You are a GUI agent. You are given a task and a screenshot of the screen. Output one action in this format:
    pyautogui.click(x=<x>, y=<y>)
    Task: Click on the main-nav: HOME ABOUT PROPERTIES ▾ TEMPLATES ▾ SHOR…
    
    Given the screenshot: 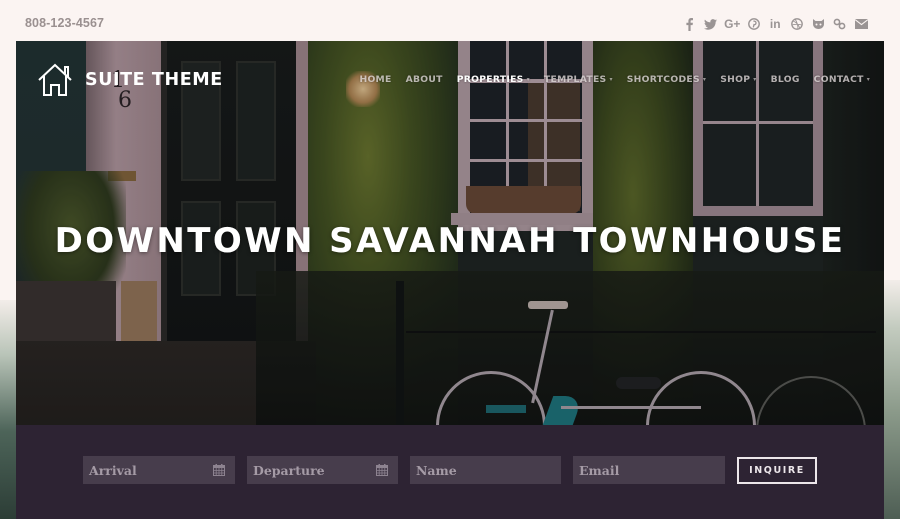 What is the action you would take?
    pyautogui.click(x=607, y=79)
    